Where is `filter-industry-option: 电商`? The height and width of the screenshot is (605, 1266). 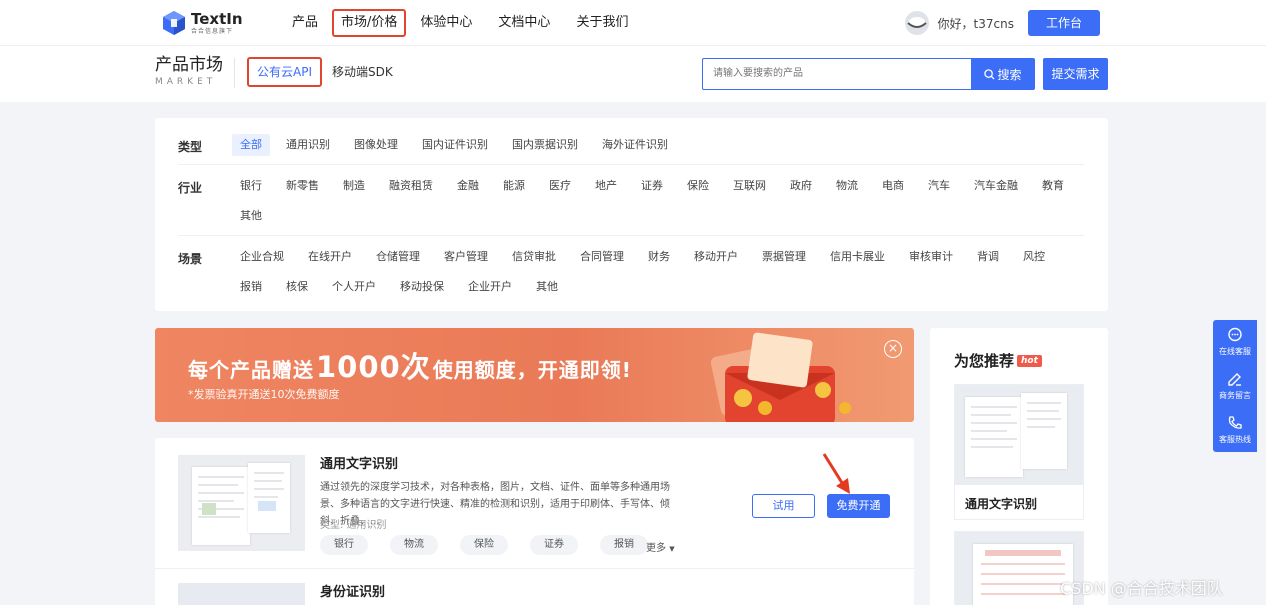 filter-industry-option: 电商 is located at coordinates (893, 186).